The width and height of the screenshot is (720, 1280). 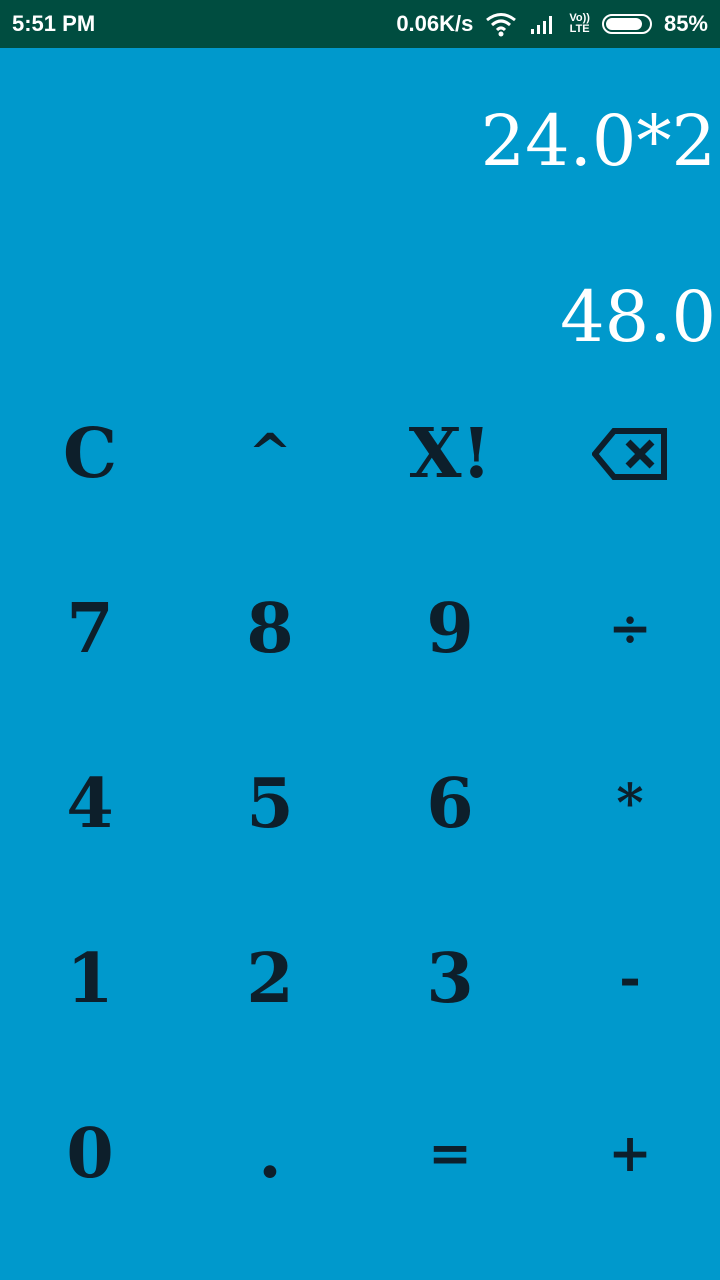 I want to click on network-speed: 0.06K/s, so click(x=435, y=23).